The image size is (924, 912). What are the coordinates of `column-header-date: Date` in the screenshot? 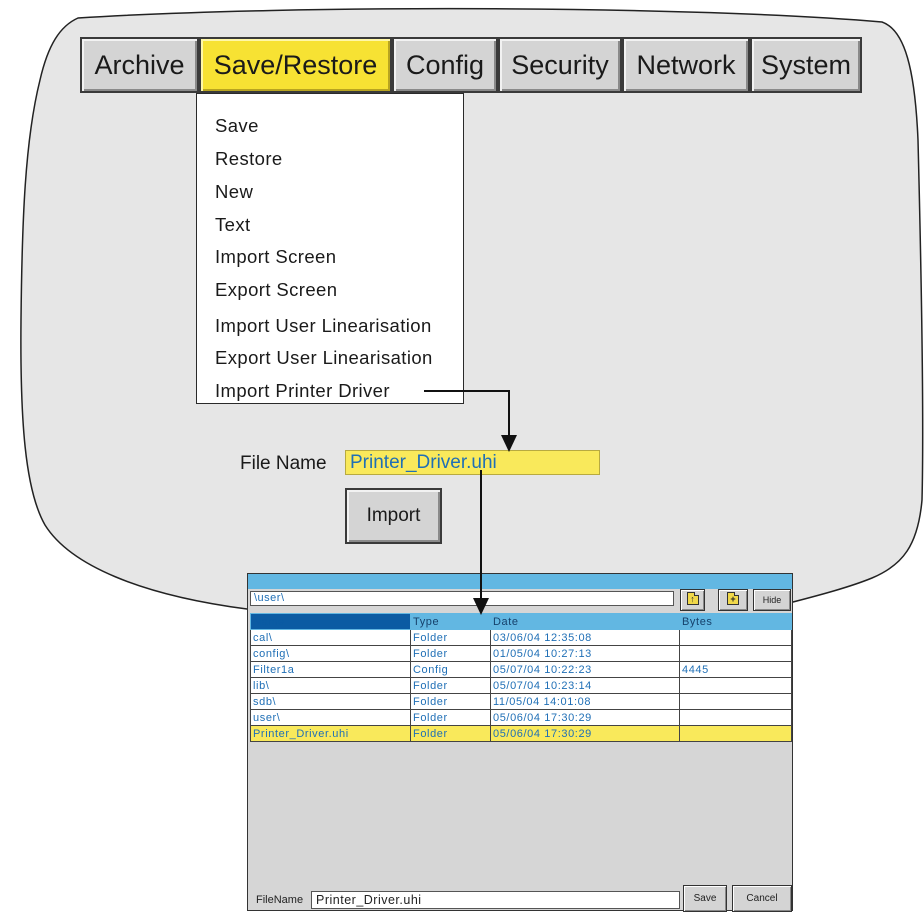 It's located at (585, 621).